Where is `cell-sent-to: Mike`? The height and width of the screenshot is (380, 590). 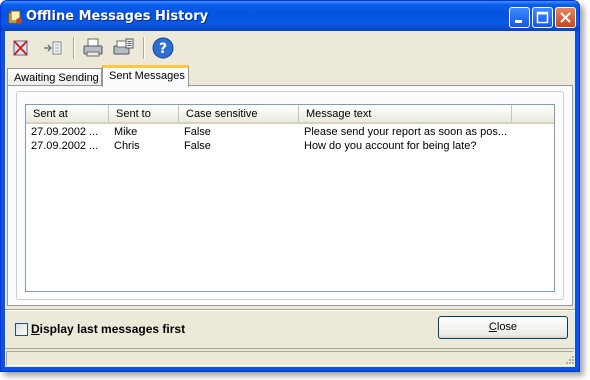 cell-sent-to: Mike is located at coordinates (126, 132).